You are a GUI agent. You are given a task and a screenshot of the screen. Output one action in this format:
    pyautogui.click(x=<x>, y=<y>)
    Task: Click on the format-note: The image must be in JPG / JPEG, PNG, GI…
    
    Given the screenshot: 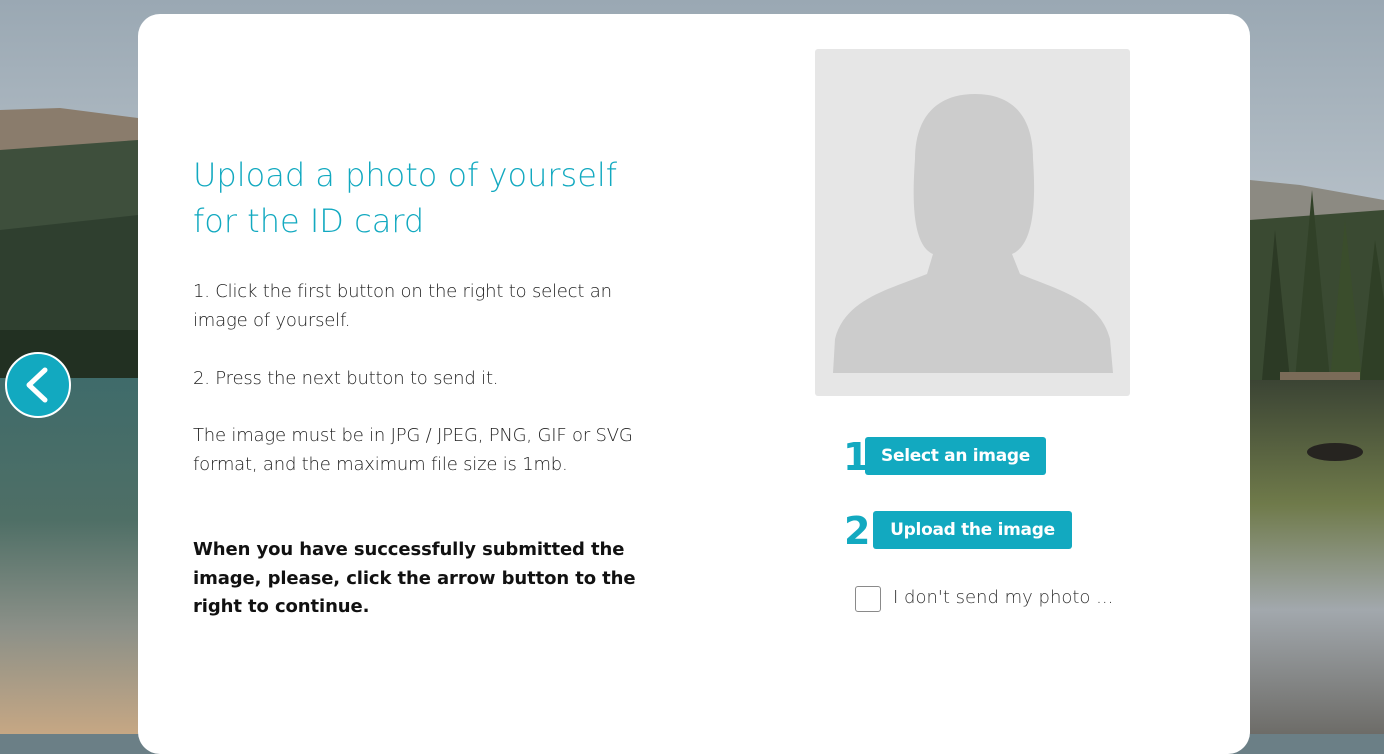 What is the action you would take?
    pyautogui.click(x=413, y=450)
    